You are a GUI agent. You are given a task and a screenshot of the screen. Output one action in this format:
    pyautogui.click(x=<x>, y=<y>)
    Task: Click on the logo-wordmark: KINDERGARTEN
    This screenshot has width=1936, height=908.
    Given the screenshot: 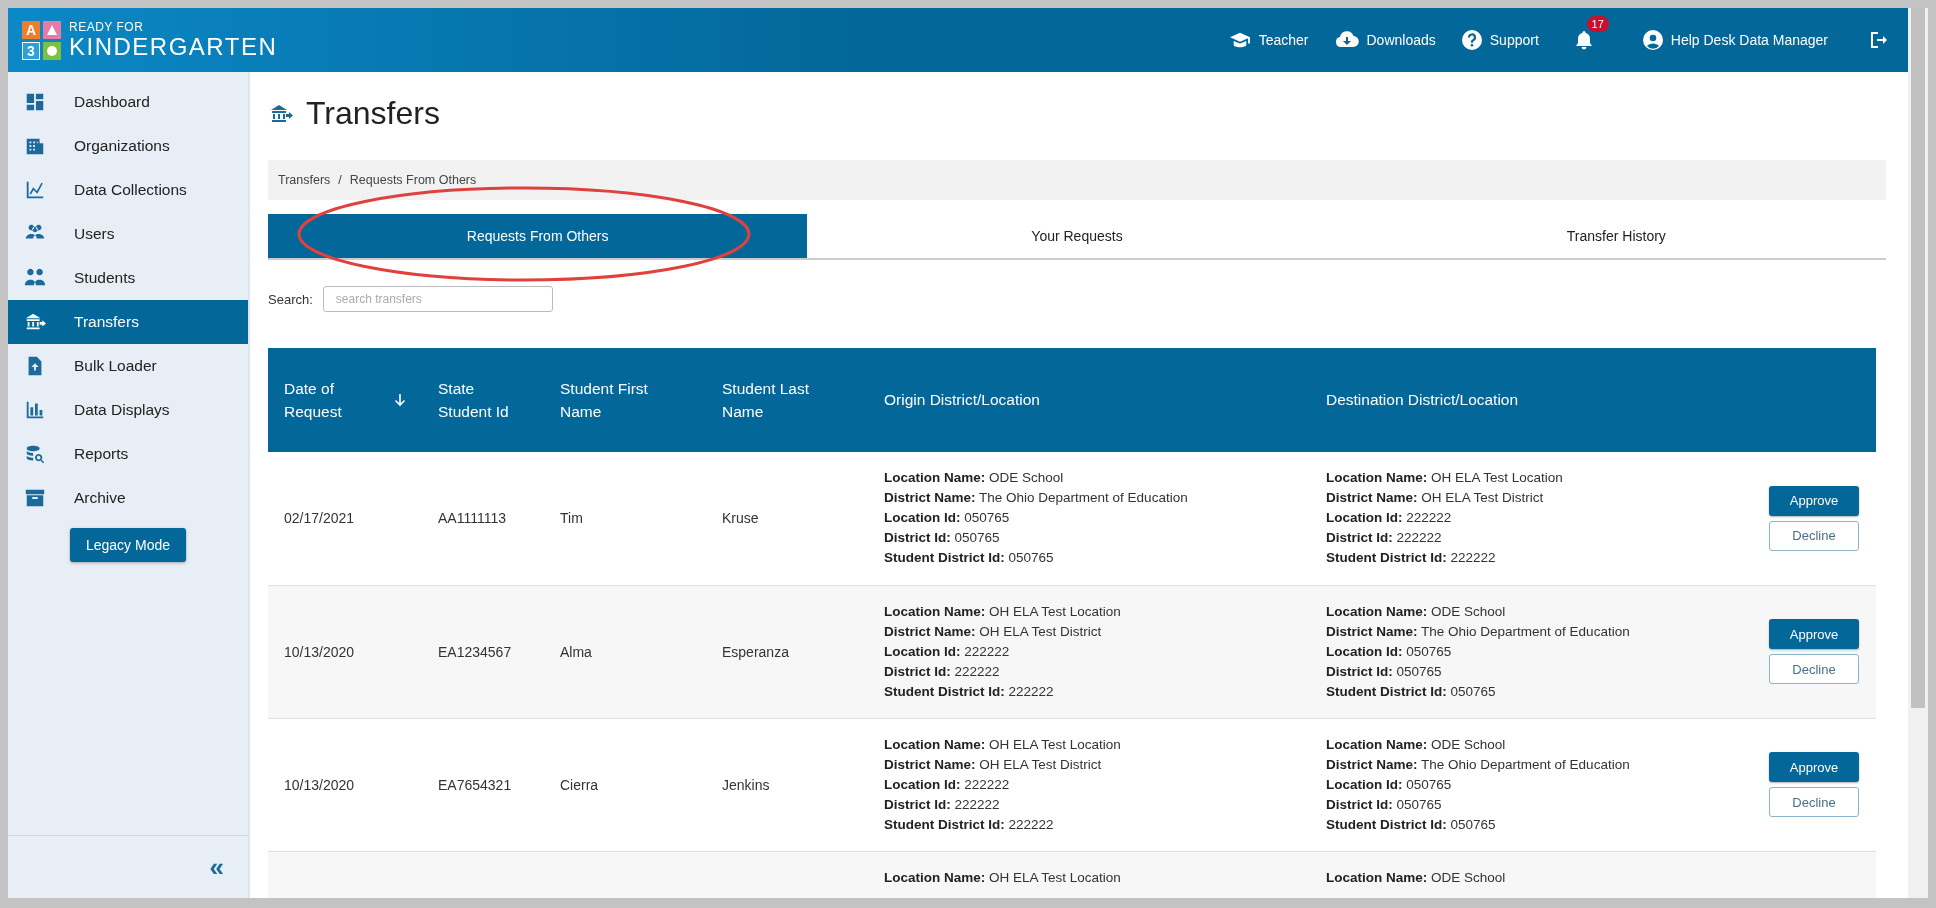 What is the action you would take?
    pyautogui.click(x=173, y=47)
    